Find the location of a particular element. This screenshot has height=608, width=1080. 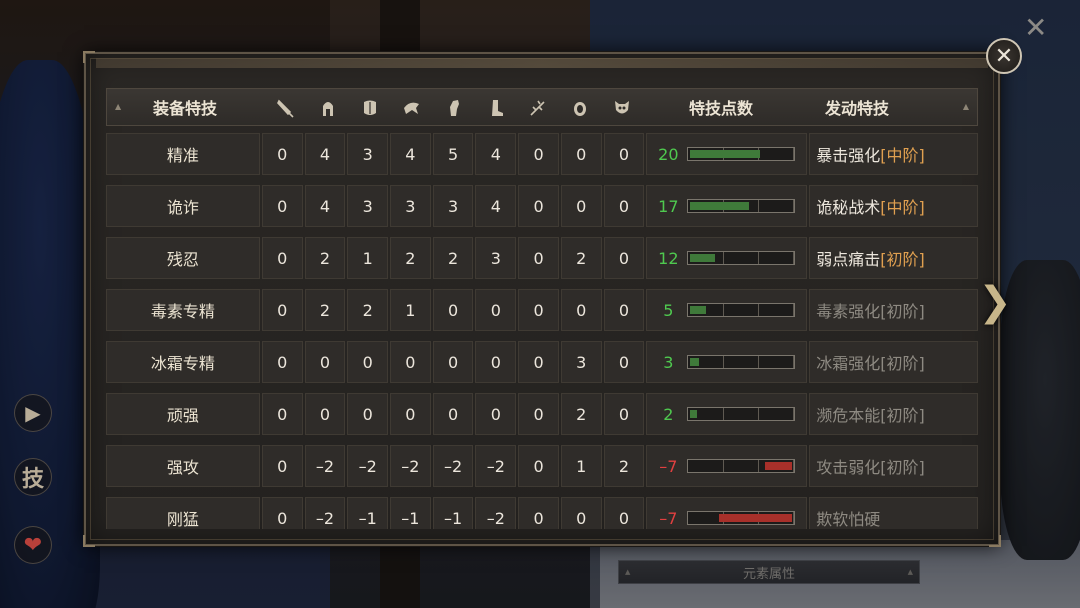

expand-arrow-button: ▶ is located at coordinates (33, 413).